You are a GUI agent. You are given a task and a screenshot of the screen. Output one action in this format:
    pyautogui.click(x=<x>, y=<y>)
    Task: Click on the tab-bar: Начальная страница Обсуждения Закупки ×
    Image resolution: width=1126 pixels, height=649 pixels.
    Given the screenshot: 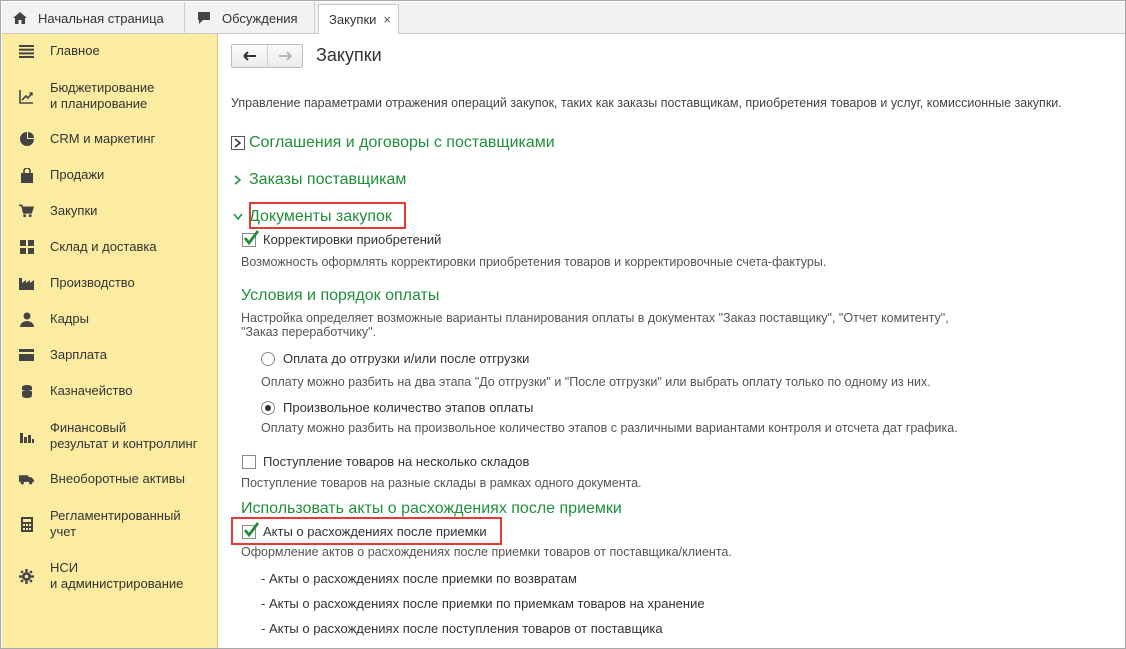 What is the action you would take?
    pyautogui.click(x=563, y=18)
    